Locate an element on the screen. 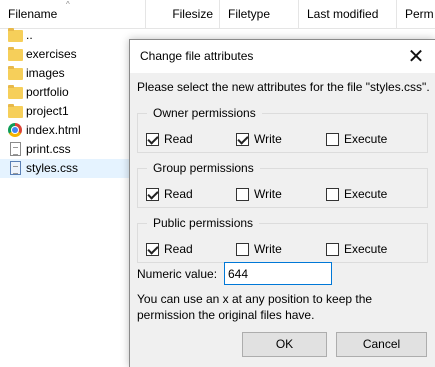 This screenshot has width=435, height=367. file-row-print-css: print.css is located at coordinates (67, 149).